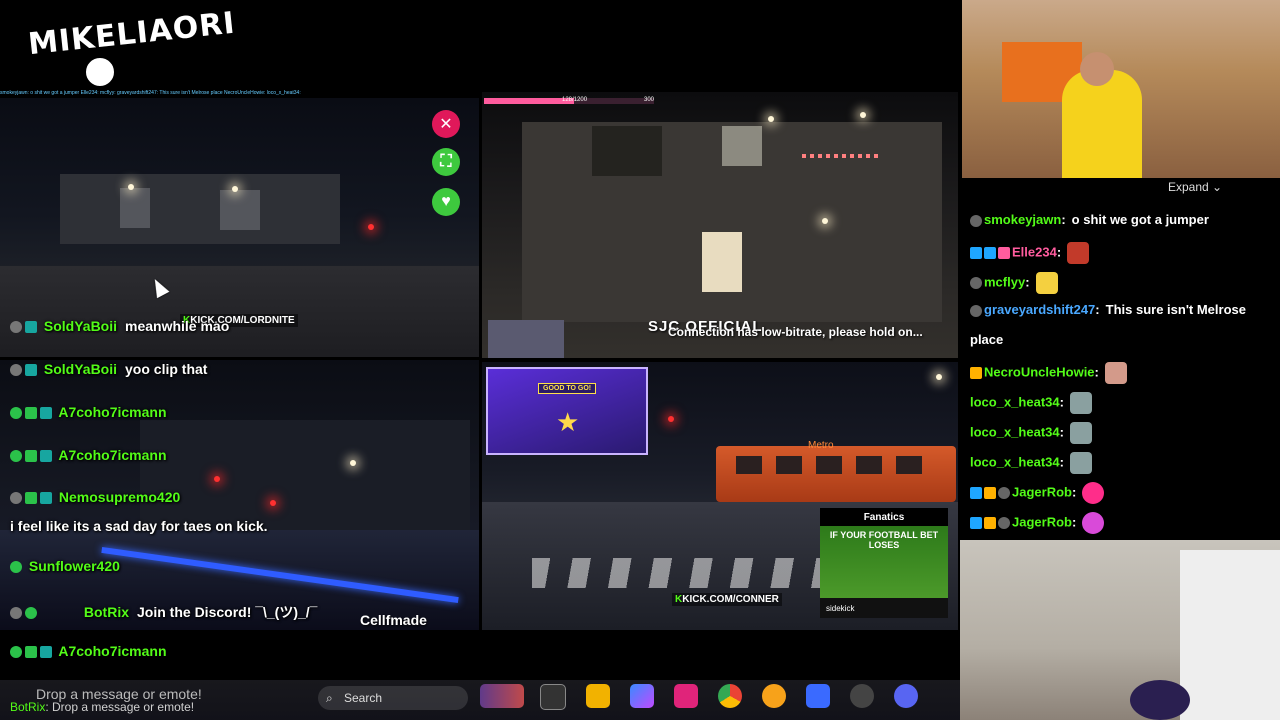 The width and height of the screenshot is (1280, 720). What do you see at coordinates (100, 72) in the screenshot?
I see `mouse-mascot-icon` at bounding box center [100, 72].